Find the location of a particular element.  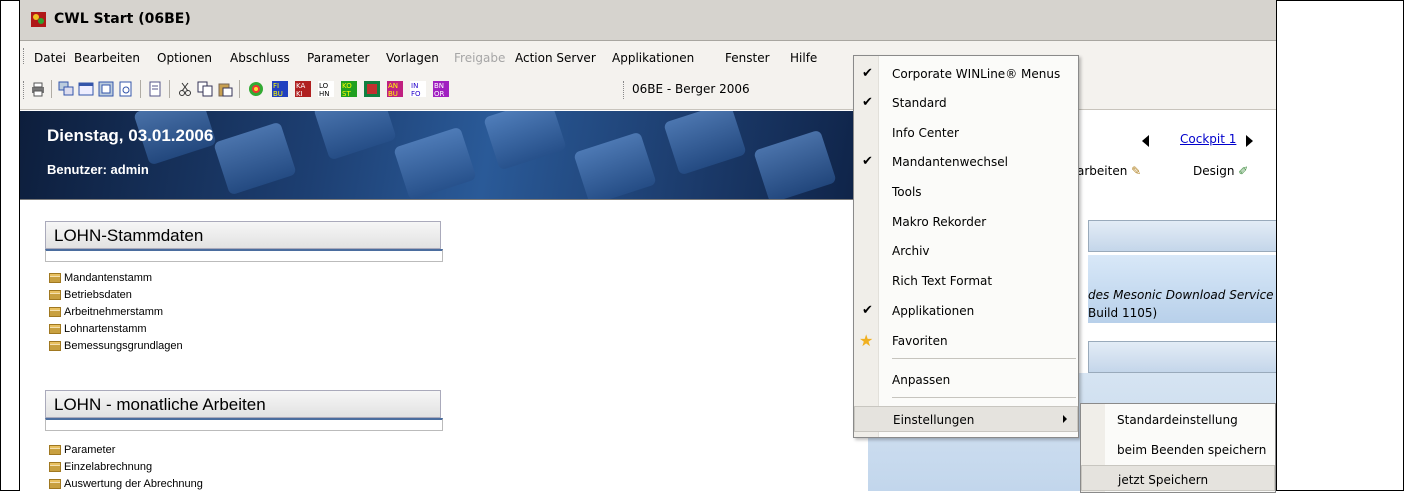

previous-cockpit-arrow-icon is located at coordinates (1145, 141).